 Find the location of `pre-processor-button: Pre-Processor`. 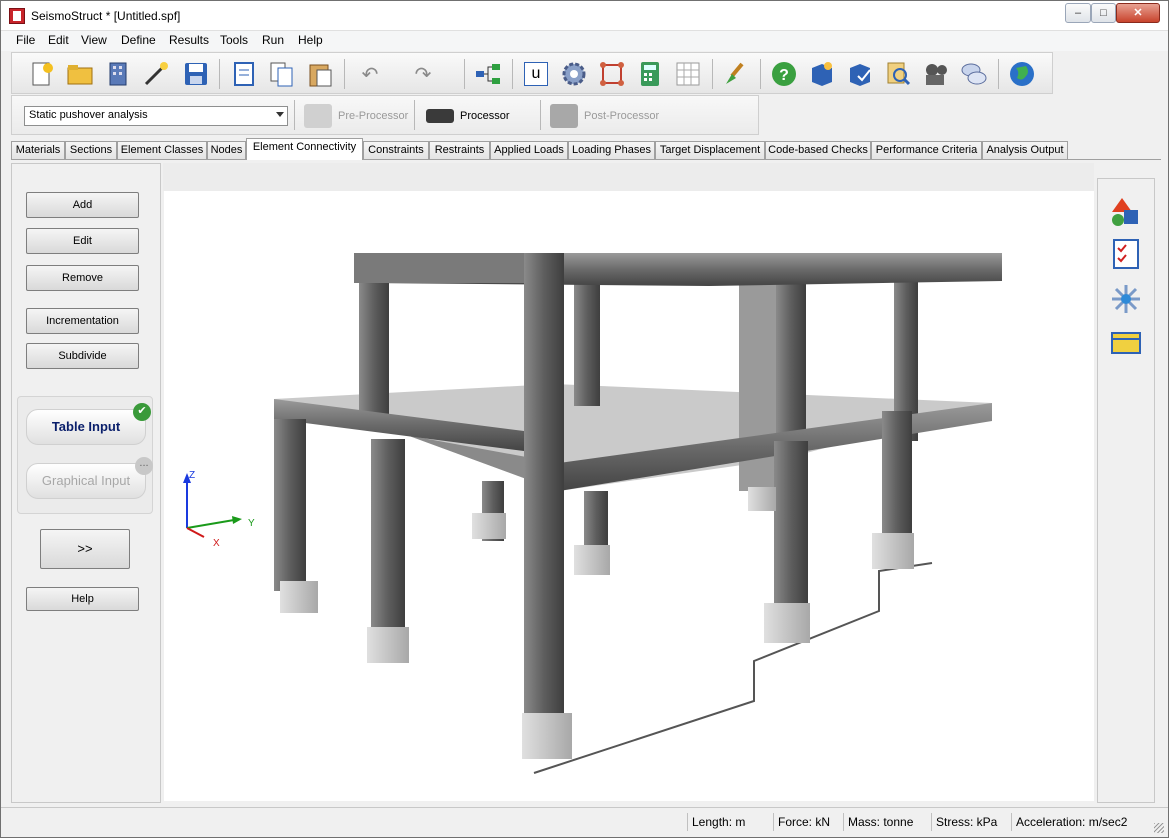

pre-processor-button: Pre-Processor is located at coordinates (356, 116).